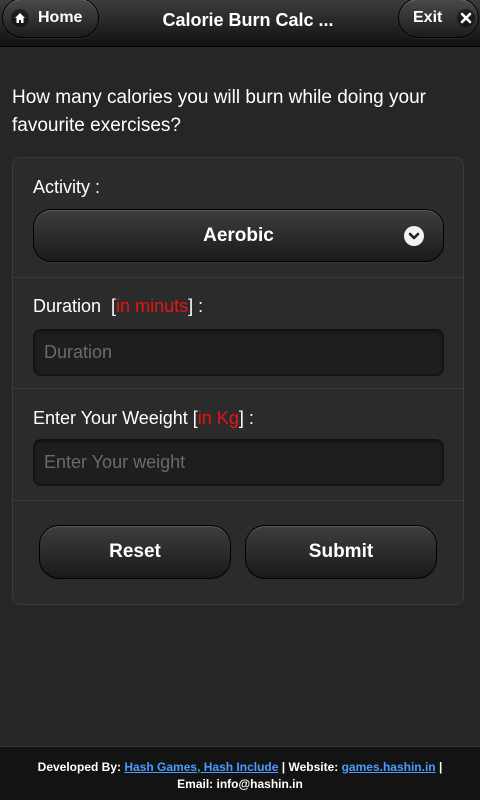 Image resolution: width=480 pixels, height=800 pixels. Describe the element at coordinates (110, 418) in the screenshot. I see `weight-label-text: Enter Your Weeight` at that location.